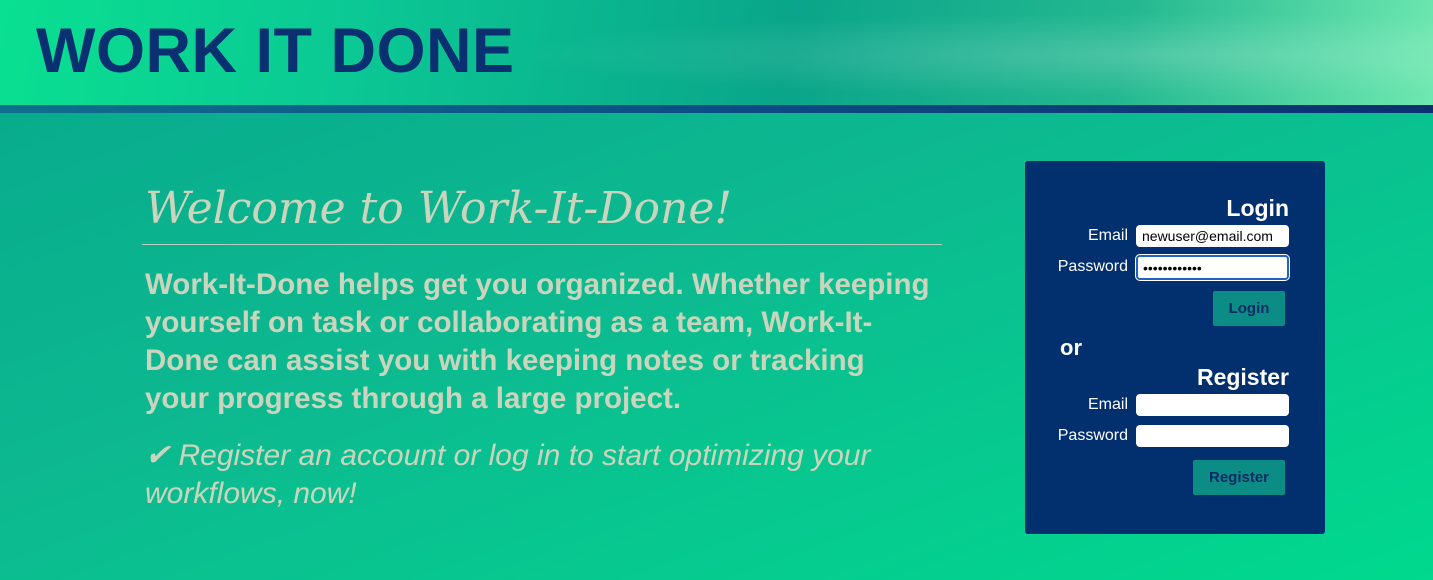 Image resolution: width=1433 pixels, height=580 pixels. Describe the element at coordinates (1239, 477) in the screenshot. I see `register-button: Register` at that location.